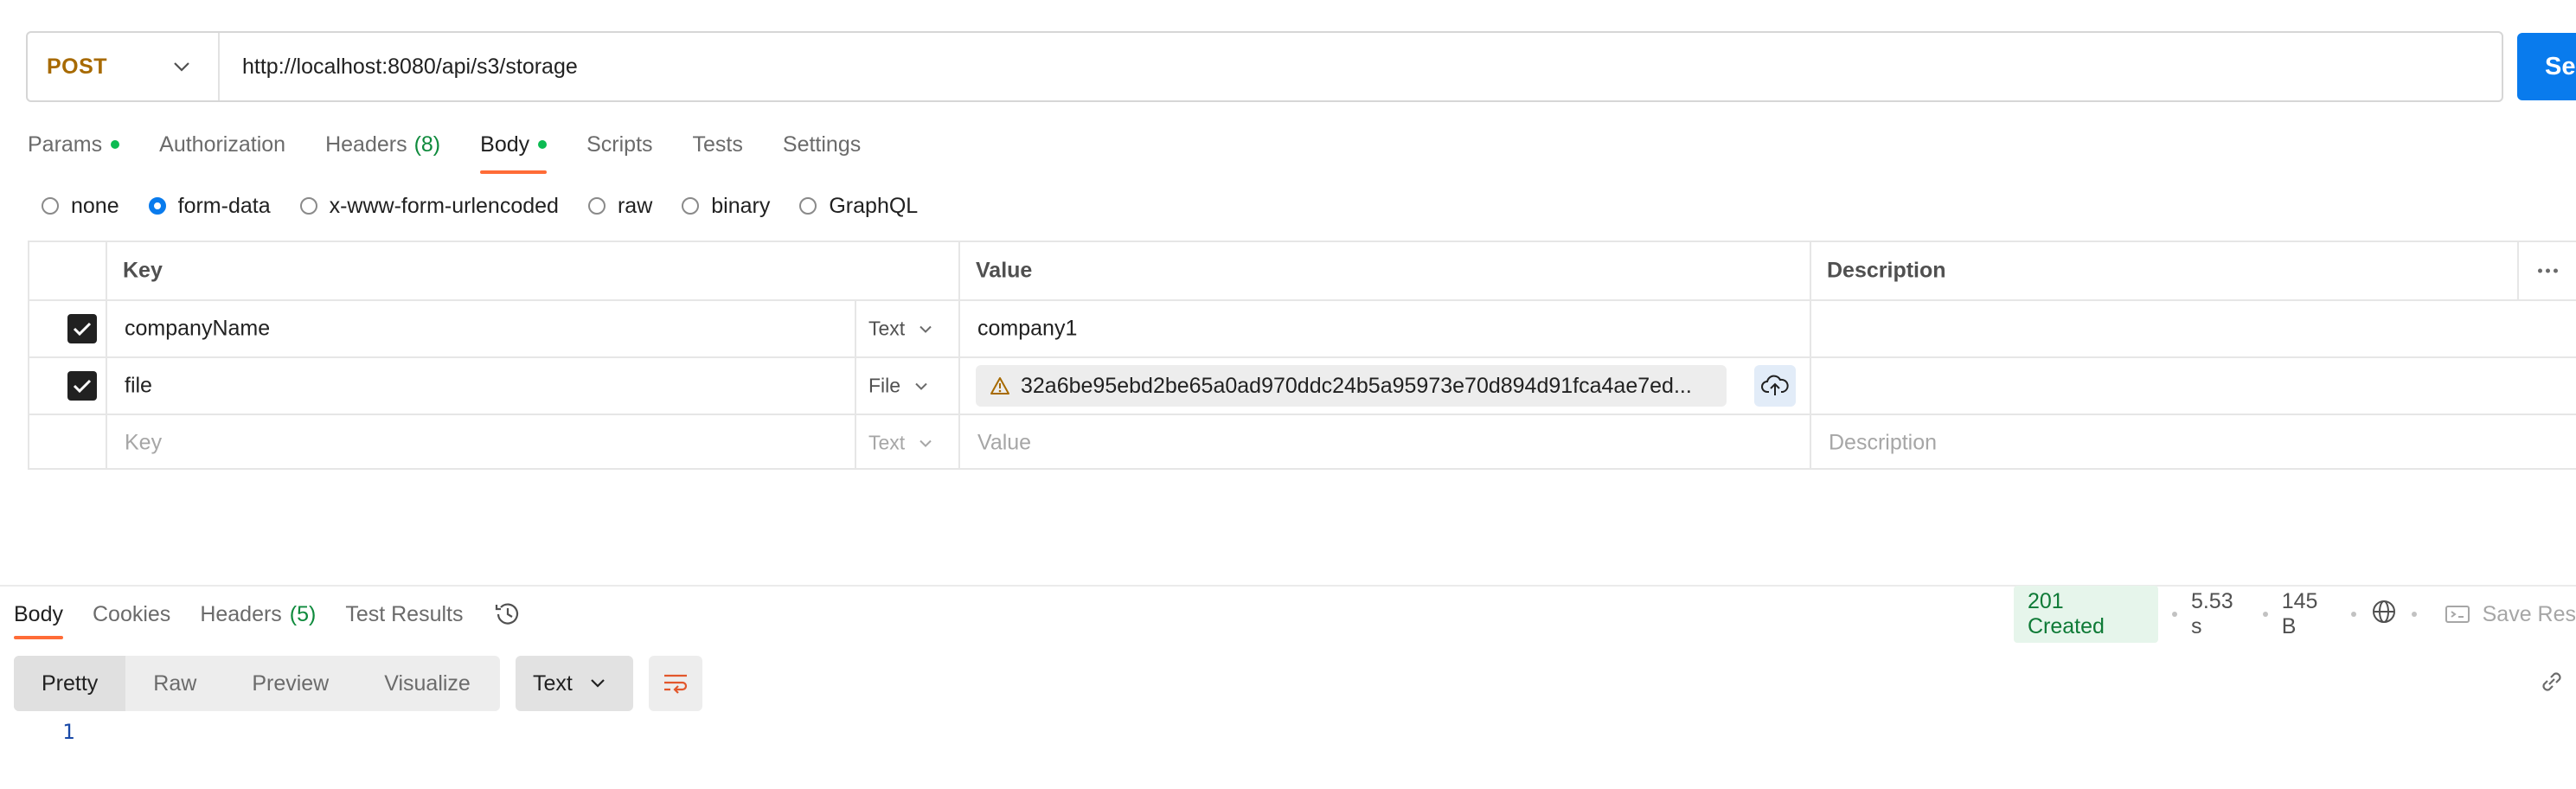  What do you see at coordinates (1775, 386) in the screenshot?
I see `upload-file-button` at bounding box center [1775, 386].